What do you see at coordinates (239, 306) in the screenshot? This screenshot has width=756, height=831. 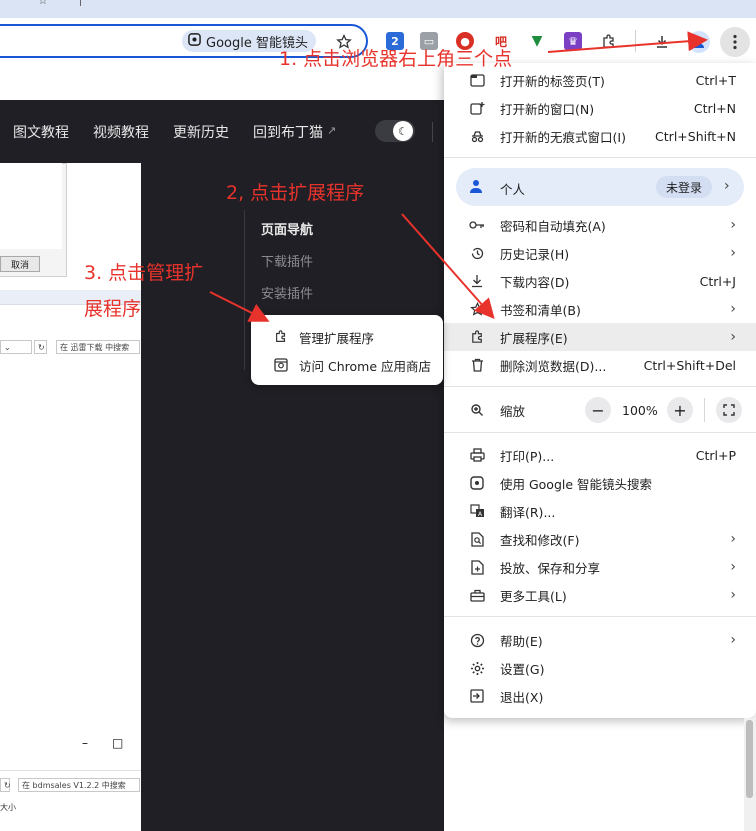 I see `arrow-to-manage-extensions` at bounding box center [239, 306].